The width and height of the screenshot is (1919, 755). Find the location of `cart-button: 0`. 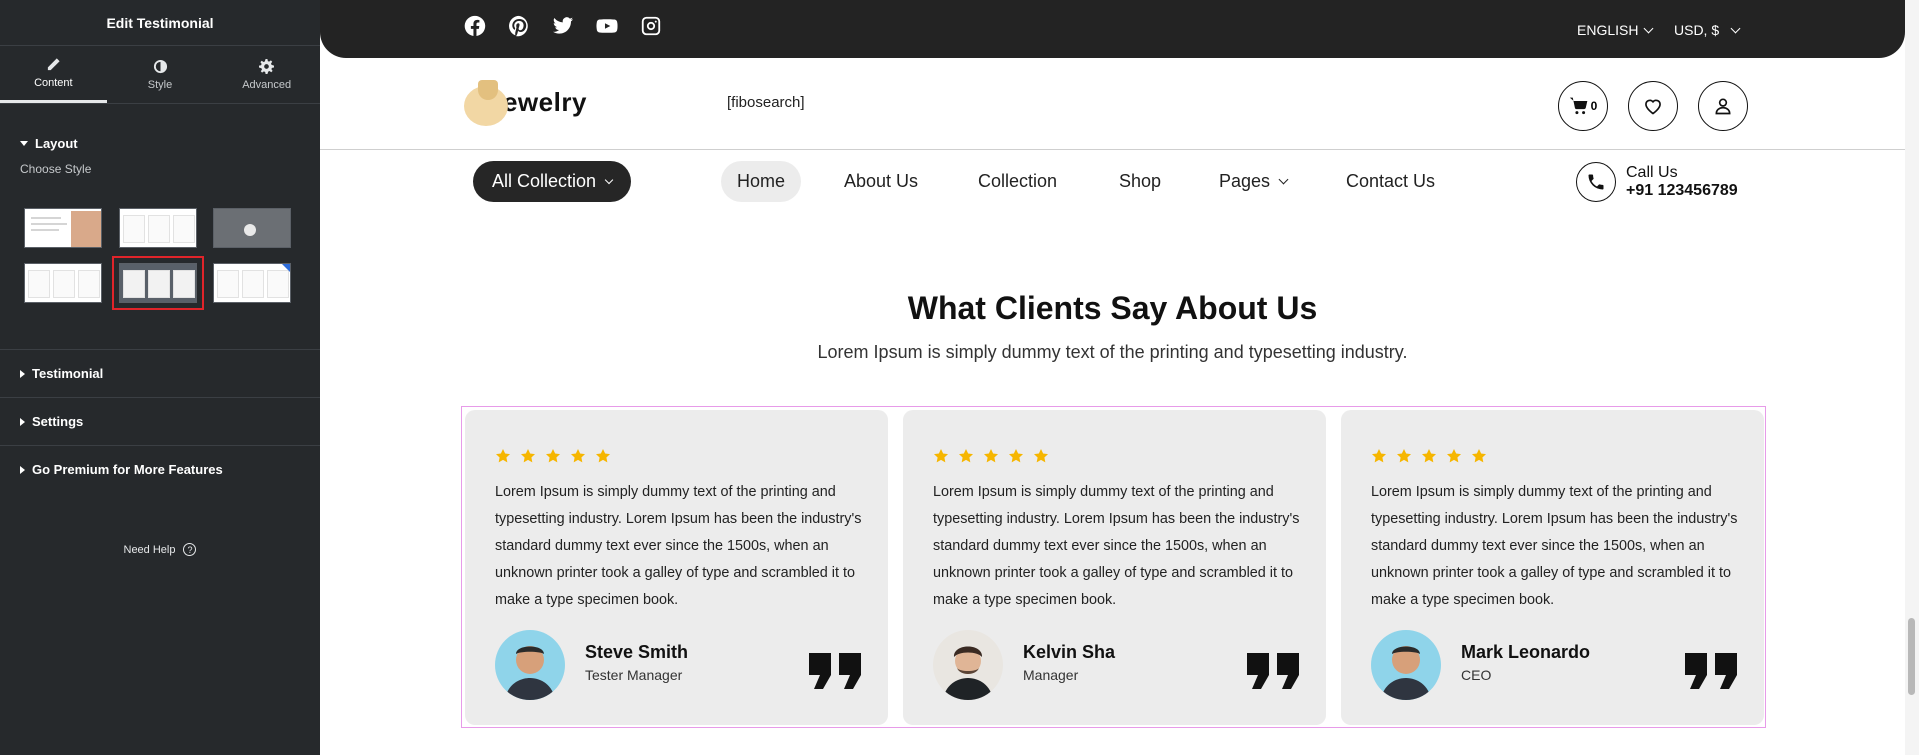

cart-button: 0 is located at coordinates (1583, 106).